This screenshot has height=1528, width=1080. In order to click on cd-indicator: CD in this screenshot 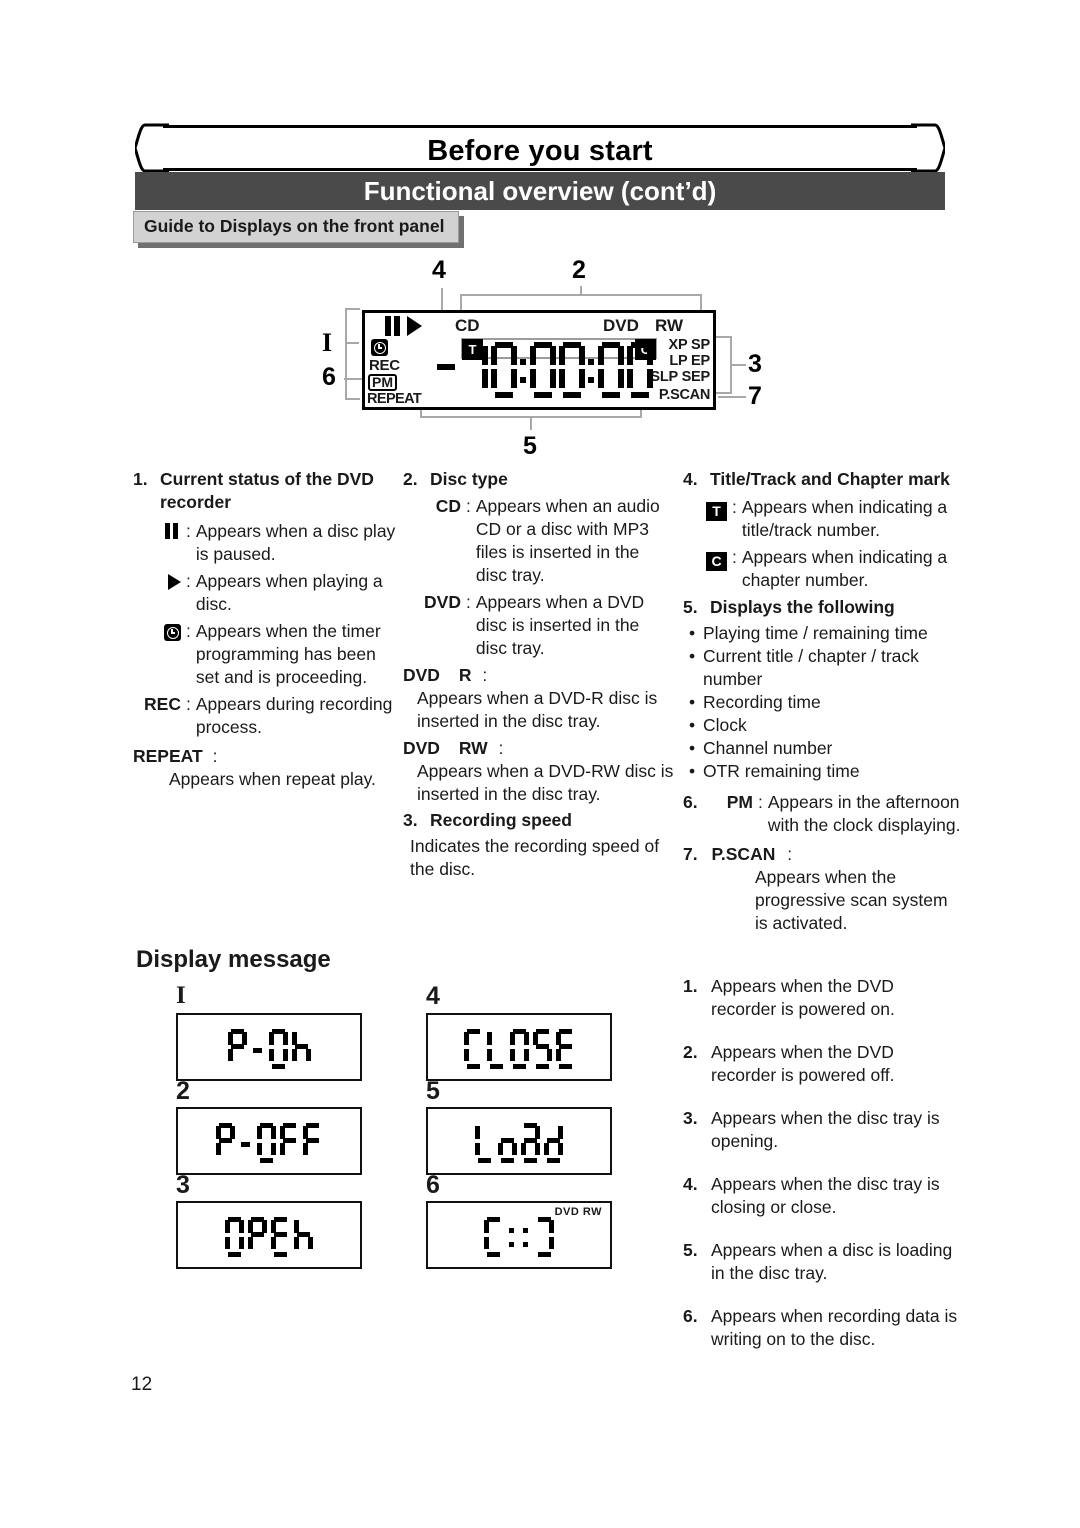, I will do `click(467, 325)`.